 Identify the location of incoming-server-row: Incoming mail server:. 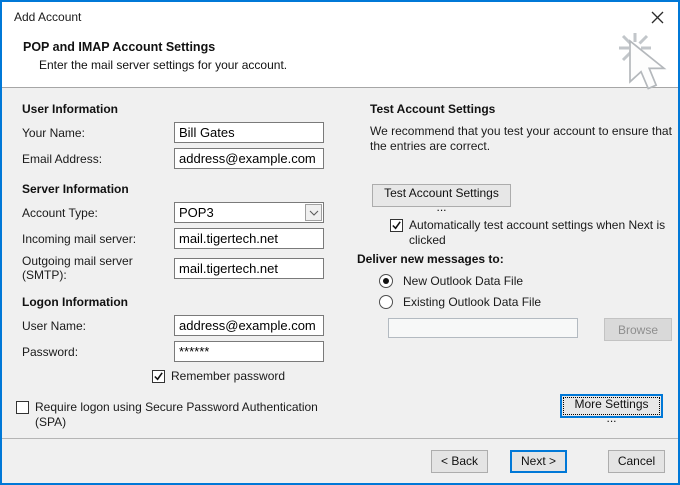
(188, 238).